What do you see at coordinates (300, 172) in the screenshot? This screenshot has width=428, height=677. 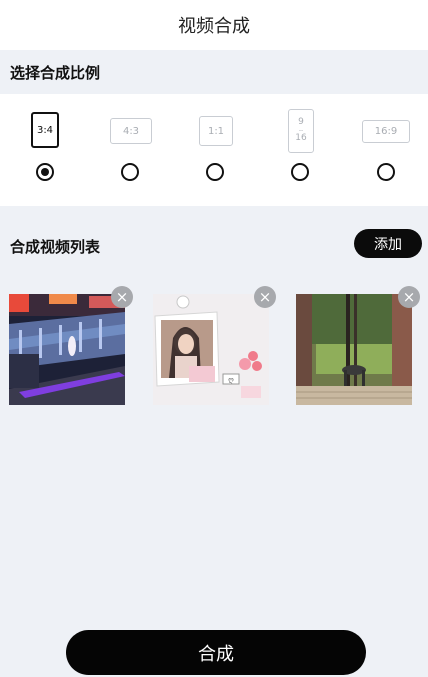 I see `ratio-9-16-radio` at bounding box center [300, 172].